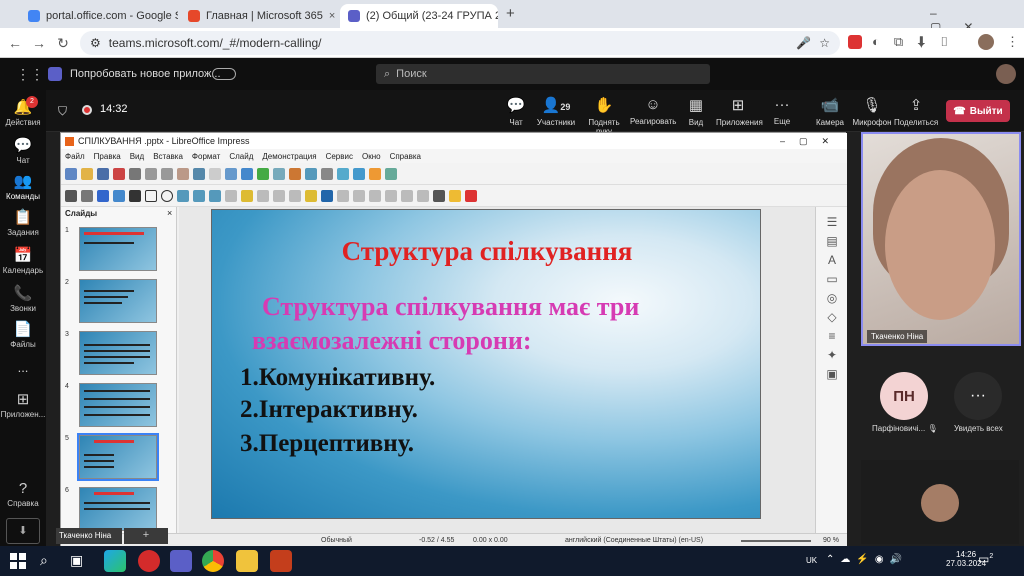 The image size is (1024, 576). I want to click on slide-list-item: 2.Інтерактивну., so click(329, 410).